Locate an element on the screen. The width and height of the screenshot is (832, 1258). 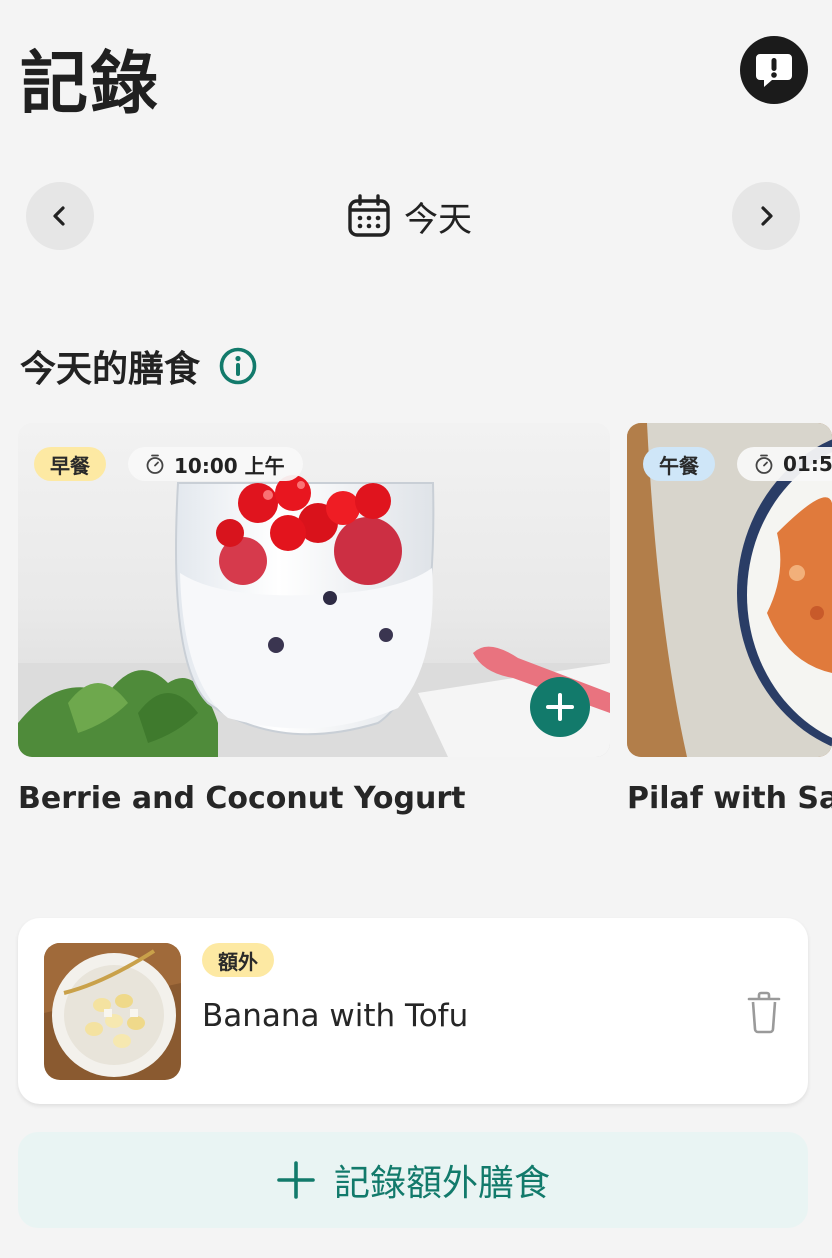
meal-time: 01:5 is located at coordinates (807, 464).